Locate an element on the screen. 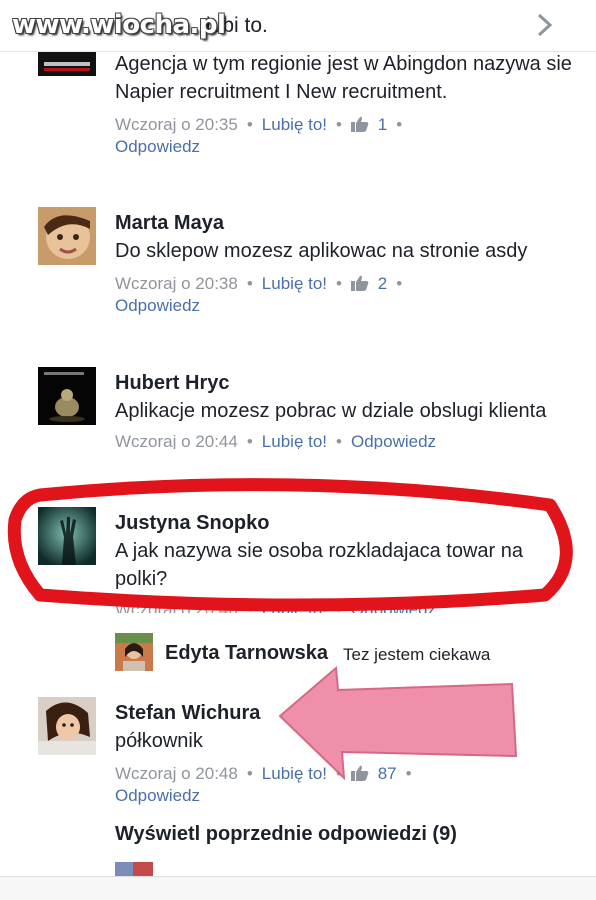 The height and width of the screenshot is (900, 596). comment-meta: Wczoraj o 20:48 • Lubię to! • 87 • Odpowiedz is located at coordinates (263, 784).